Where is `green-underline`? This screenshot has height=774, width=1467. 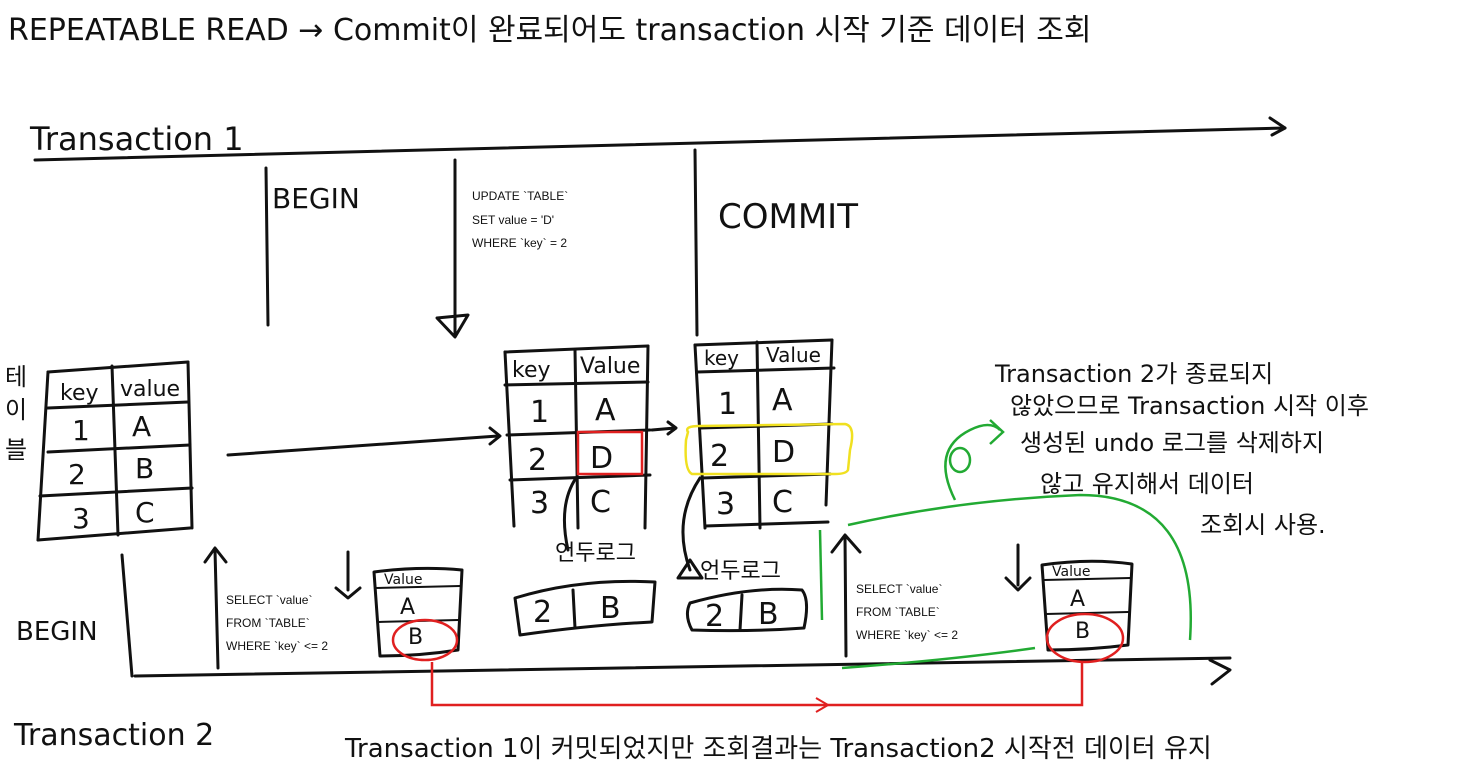 green-underline is located at coordinates (938, 658).